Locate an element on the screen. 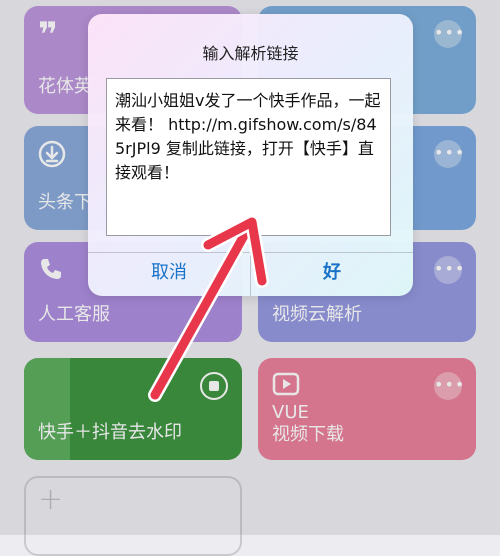 The image size is (500, 556). ok-button: 好 is located at coordinates (332, 274).